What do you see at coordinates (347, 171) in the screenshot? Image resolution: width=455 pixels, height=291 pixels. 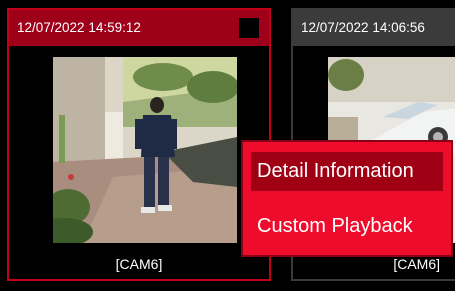 I see `menu-item-detail-information: Detail Information` at bounding box center [347, 171].